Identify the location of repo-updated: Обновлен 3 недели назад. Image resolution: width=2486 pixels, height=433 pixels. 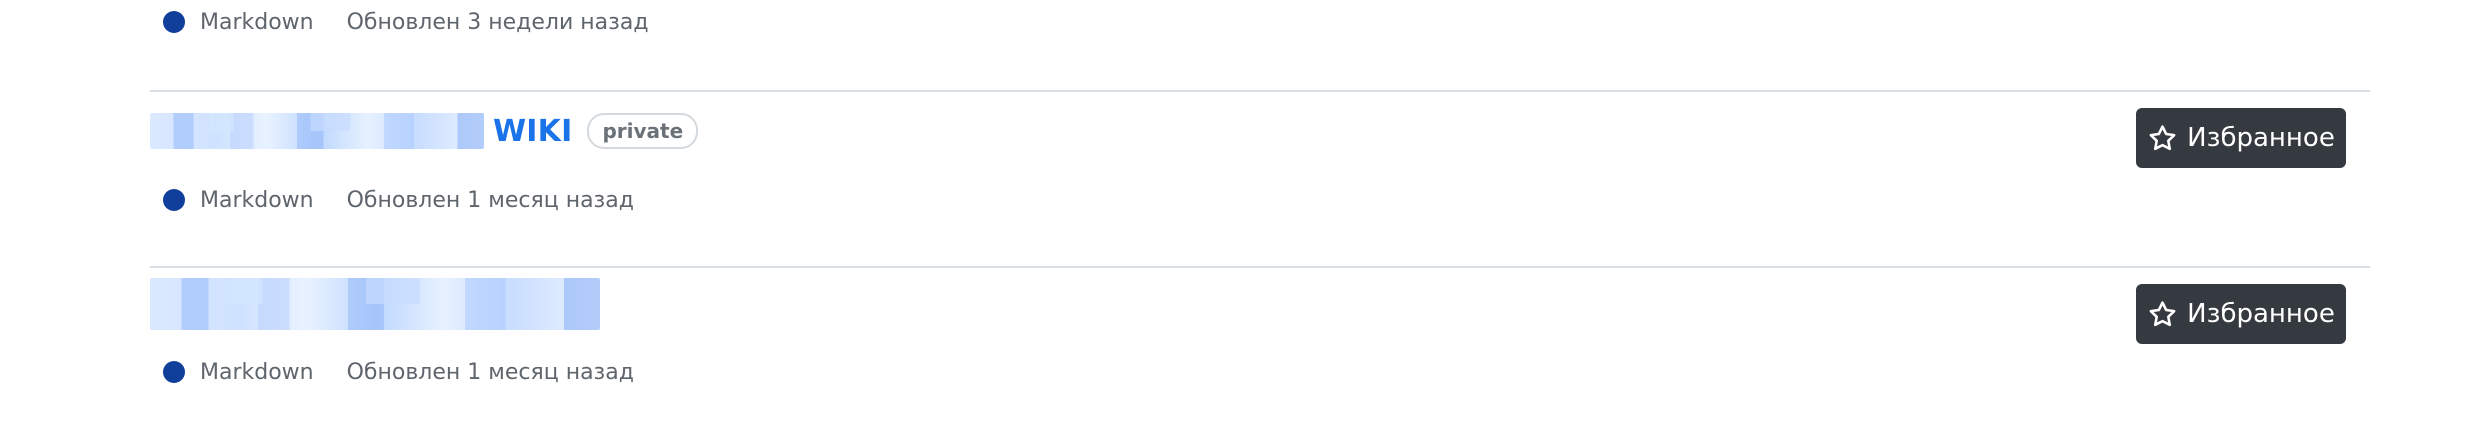
(497, 22).